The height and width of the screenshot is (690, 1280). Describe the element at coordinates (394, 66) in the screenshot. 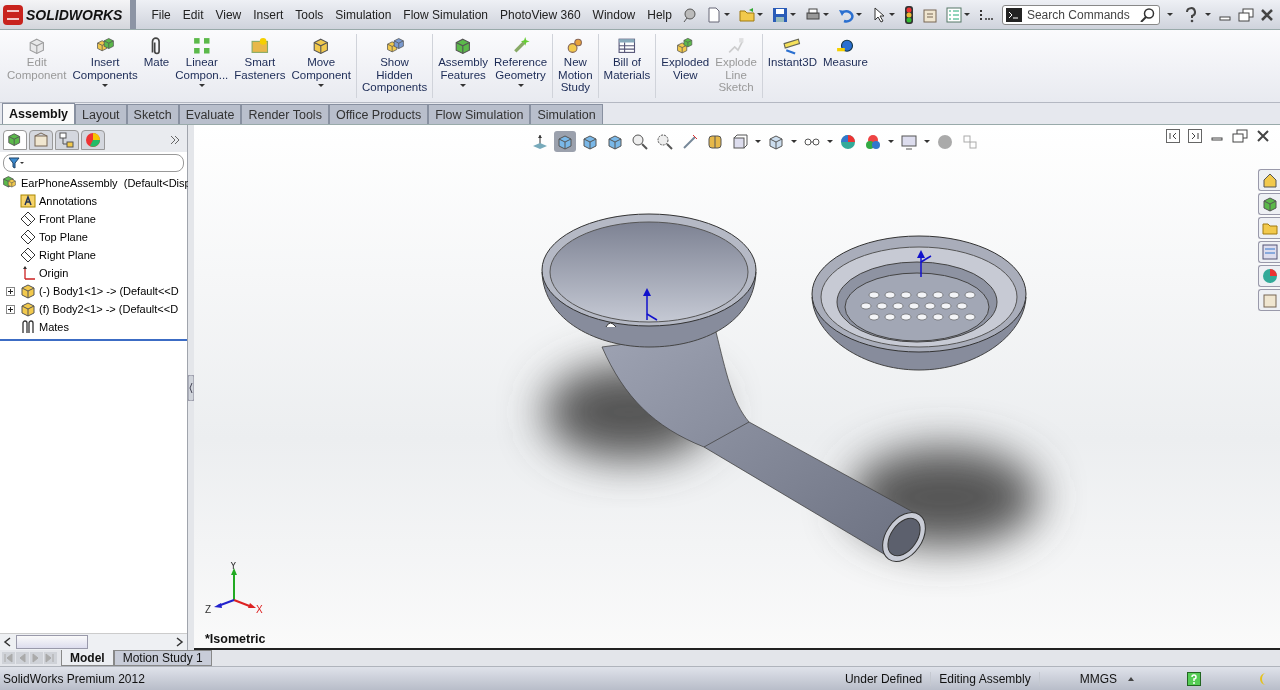

I see `ribbon-button: Show Hidden Components` at that location.